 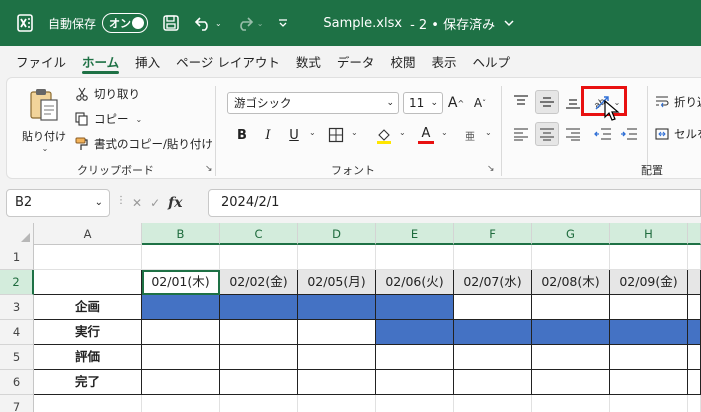 What do you see at coordinates (308, 61) in the screenshot?
I see `tab-4: 数式` at bounding box center [308, 61].